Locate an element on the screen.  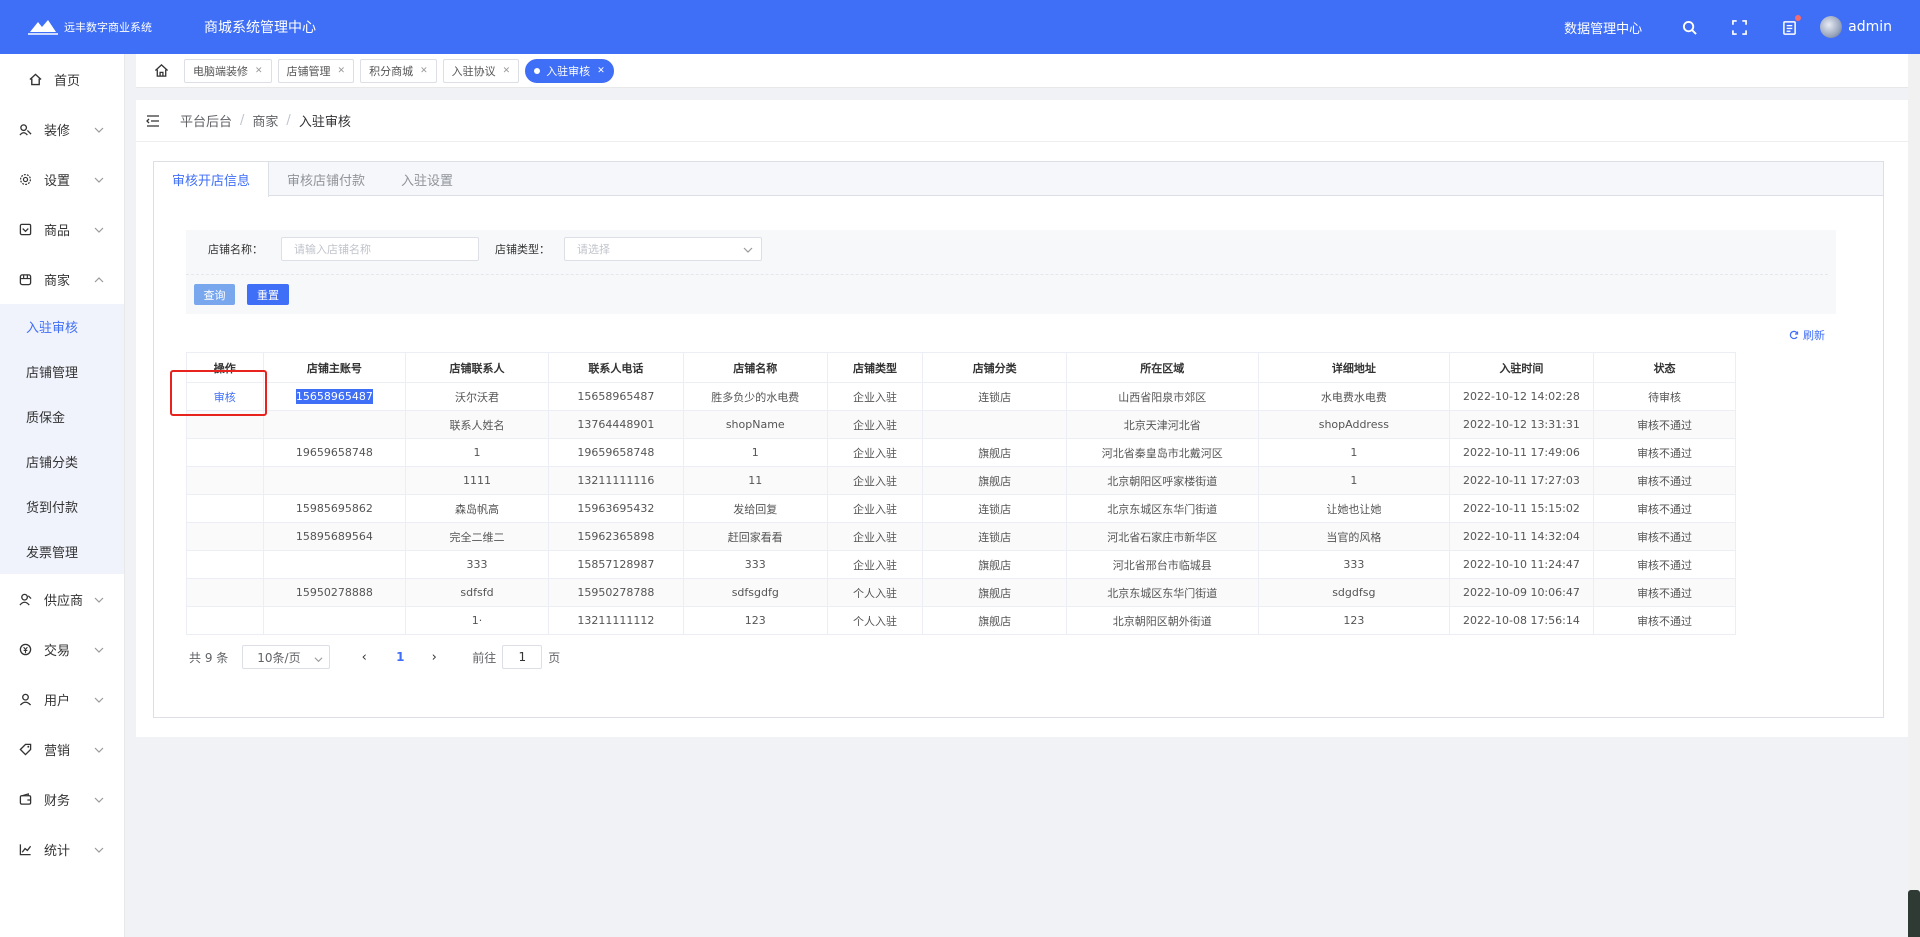
sidebar-subitem-store-category: 店铺分类 is located at coordinates (62, 461).